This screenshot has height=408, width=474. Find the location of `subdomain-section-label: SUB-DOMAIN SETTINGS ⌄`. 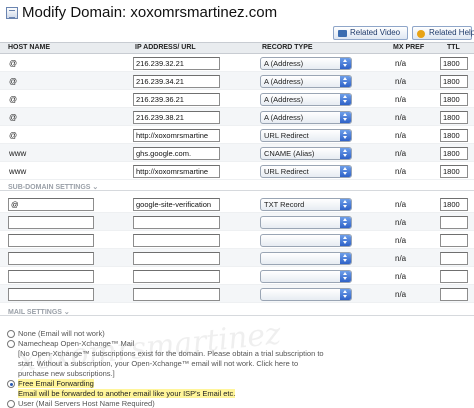

subdomain-section-label: SUB-DOMAIN SETTINGS ⌄ is located at coordinates (53, 187).